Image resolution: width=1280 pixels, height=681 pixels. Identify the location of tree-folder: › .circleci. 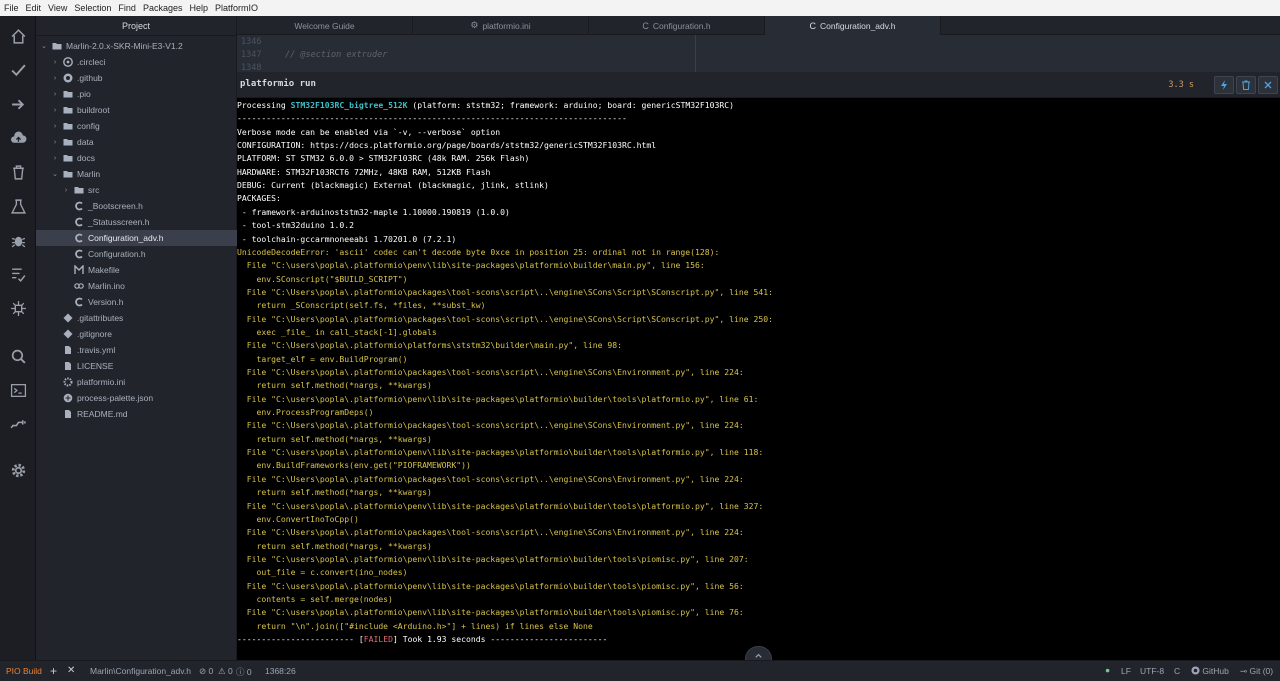
(136, 62).